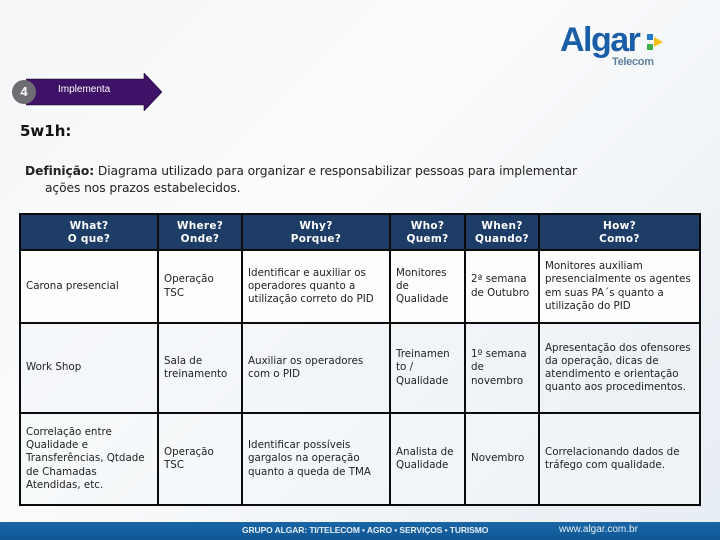 The height and width of the screenshot is (540, 720). I want to click on header-who: Who? Quem?, so click(427, 232).